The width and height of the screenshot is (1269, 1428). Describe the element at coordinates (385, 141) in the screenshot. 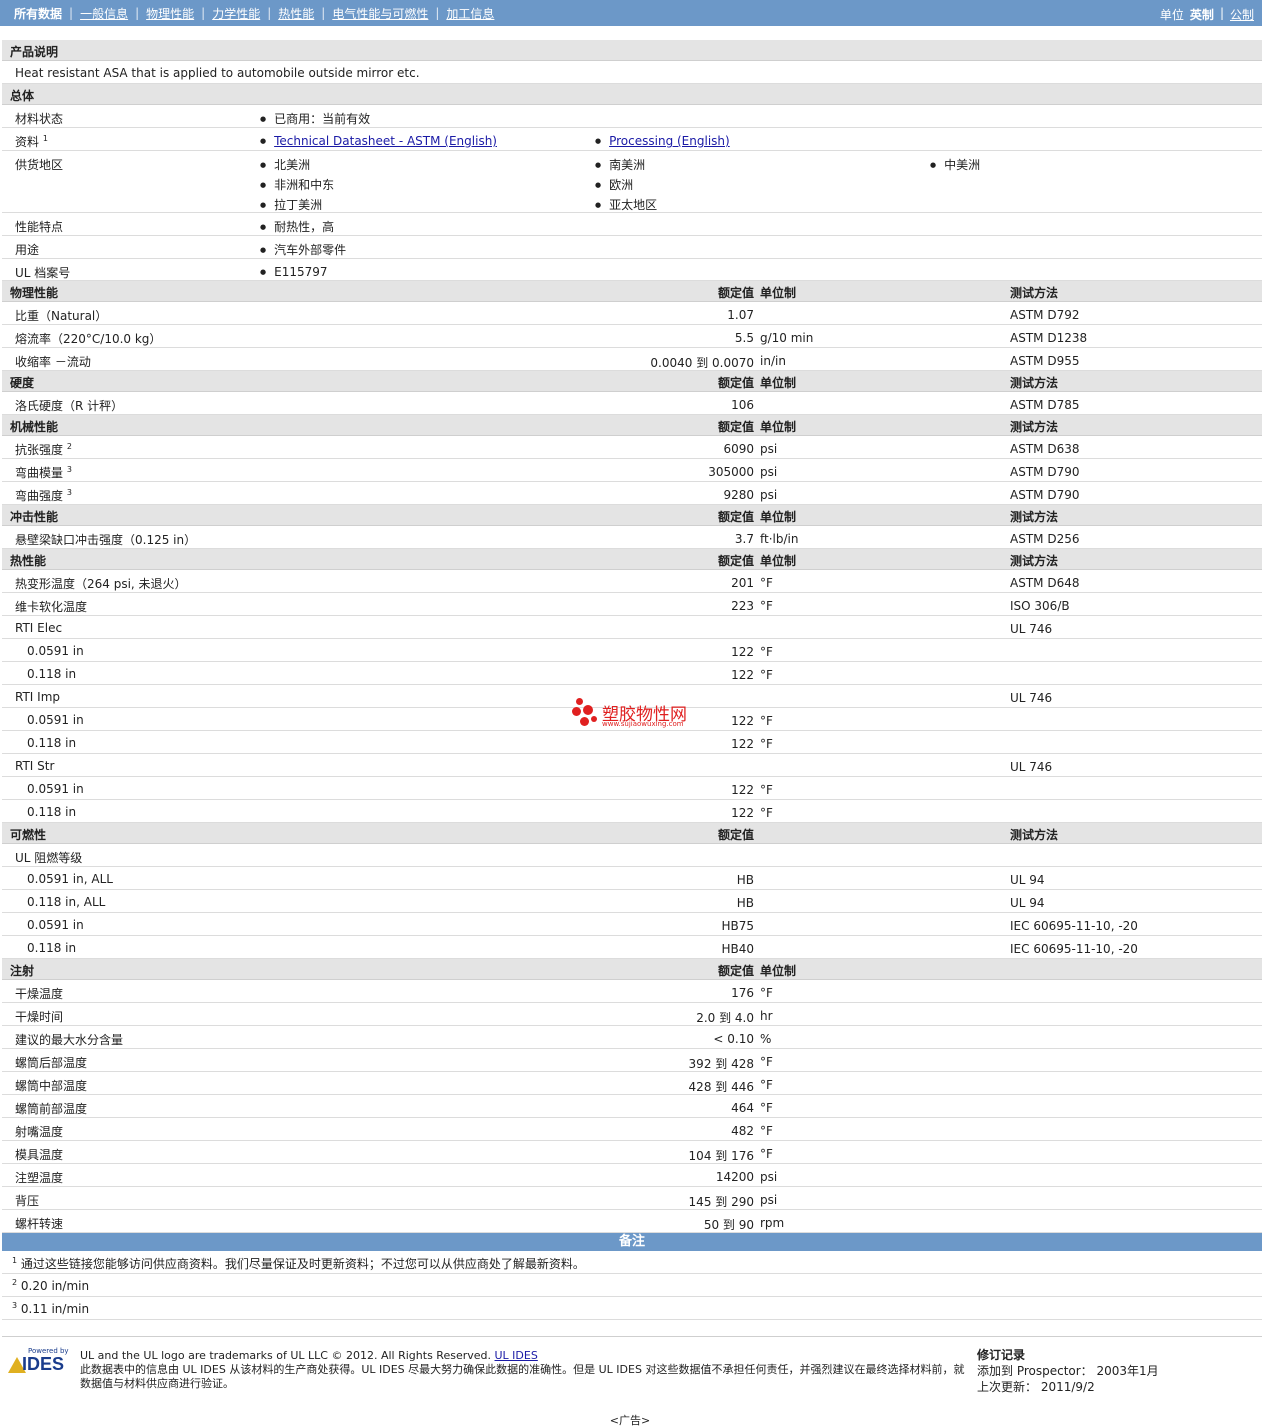

I see `technical-datasheet-link: Technical Datasheet - ASTM (English)` at that location.